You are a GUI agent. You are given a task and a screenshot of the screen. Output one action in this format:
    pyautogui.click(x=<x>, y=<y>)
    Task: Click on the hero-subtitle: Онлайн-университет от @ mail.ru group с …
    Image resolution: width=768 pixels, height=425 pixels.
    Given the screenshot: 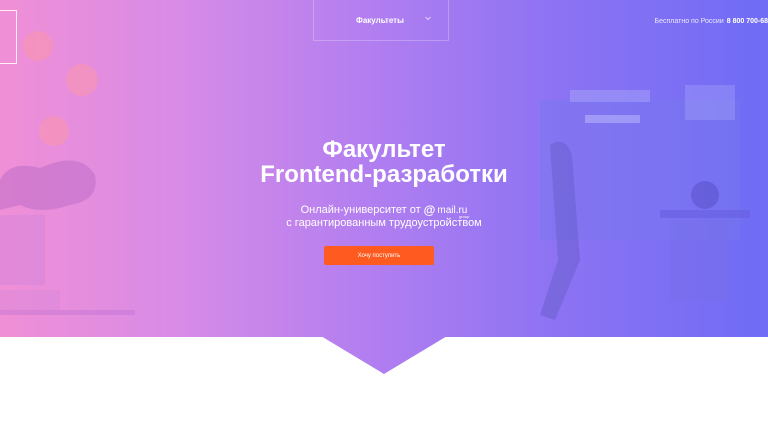 What is the action you would take?
    pyautogui.click(x=384, y=217)
    